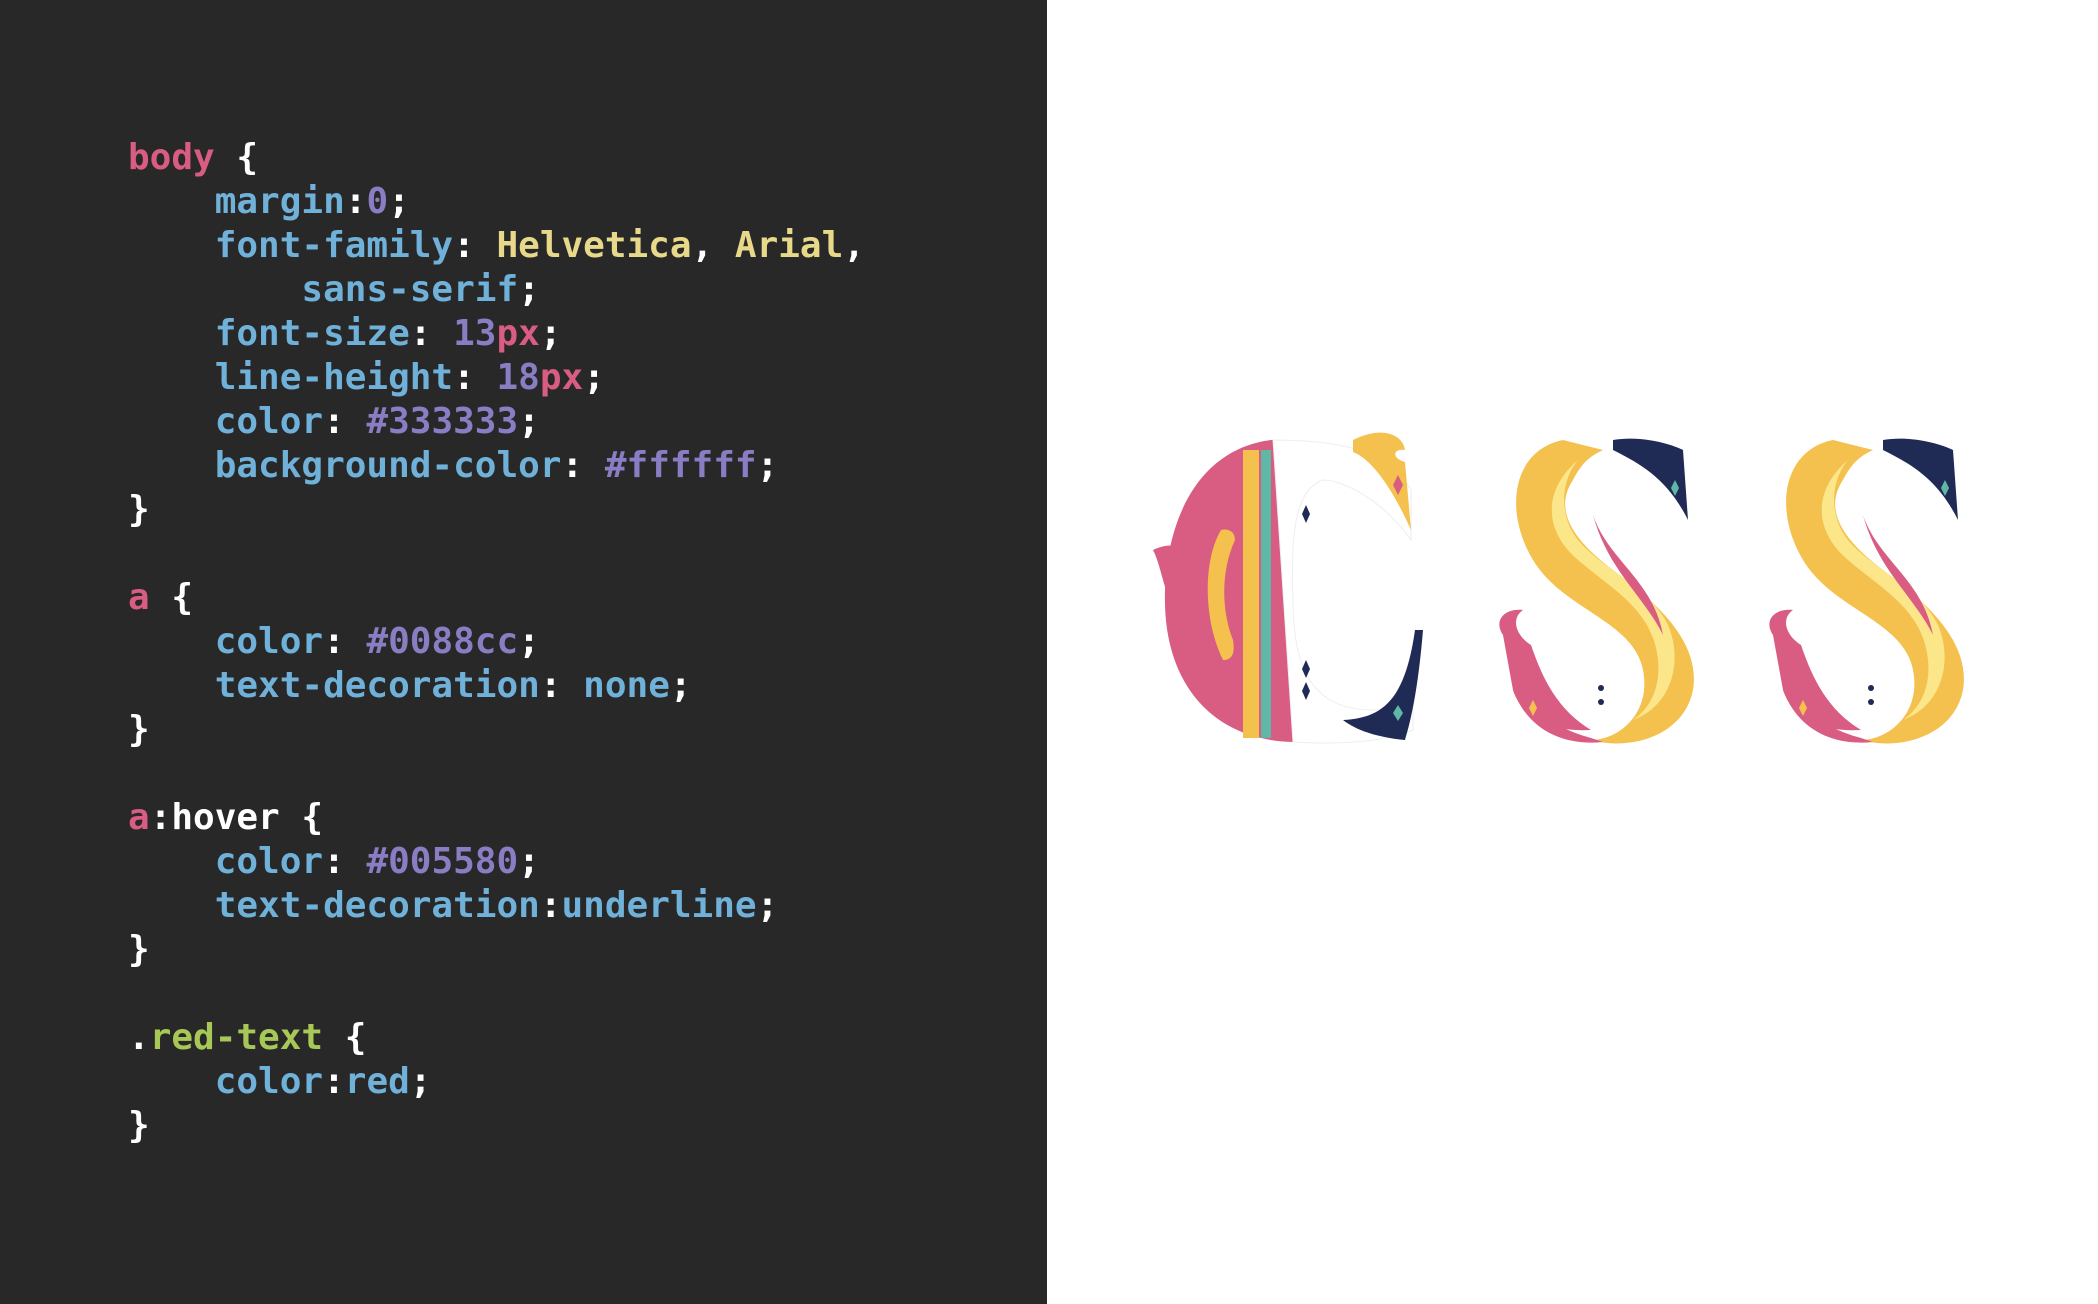 This screenshot has height=1304, width=2098. I want to click on code-token: #0088cc, so click(442, 641).